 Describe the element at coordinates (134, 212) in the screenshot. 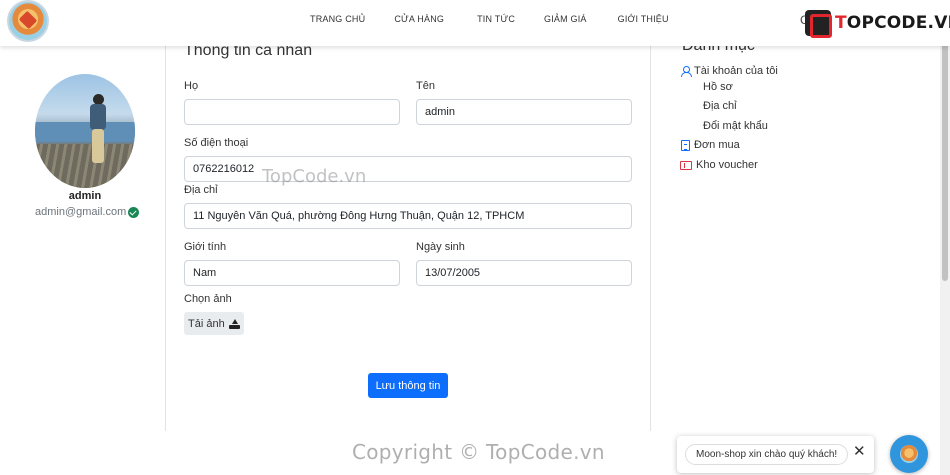

I see `verified-check-icon` at that location.